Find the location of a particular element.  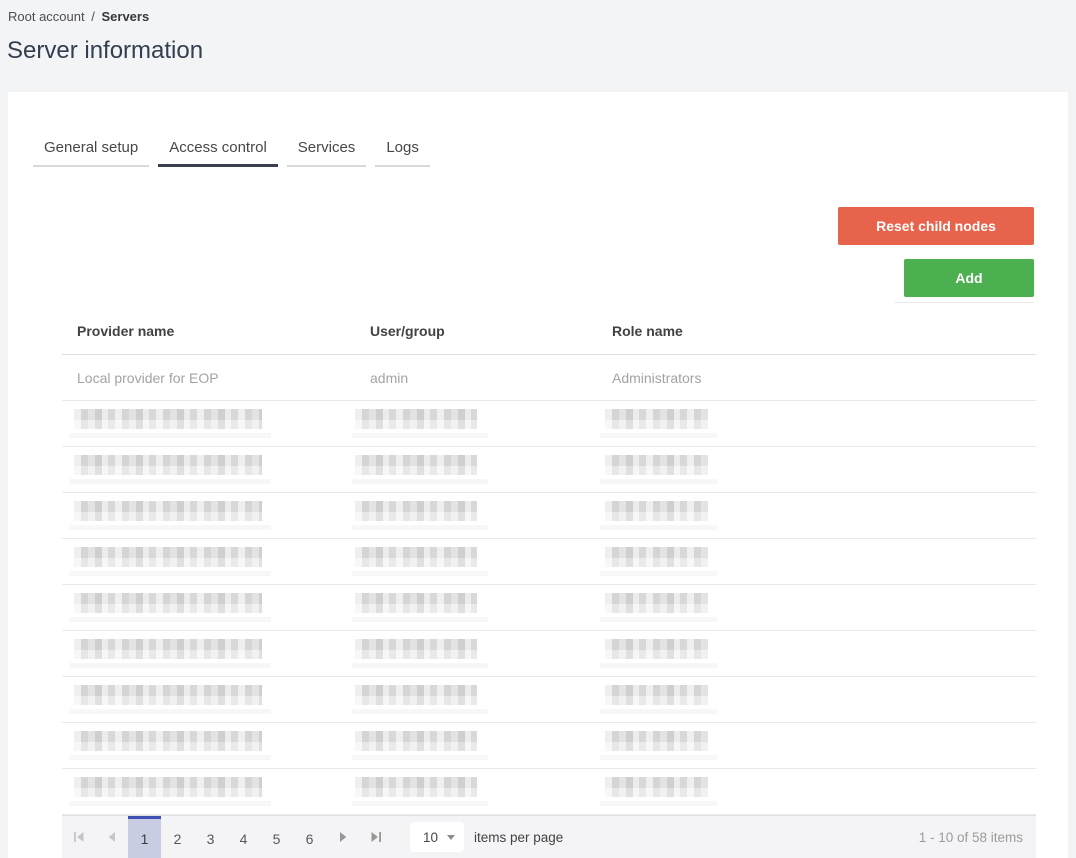

page-button-5: 5 is located at coordinates (276, 837).